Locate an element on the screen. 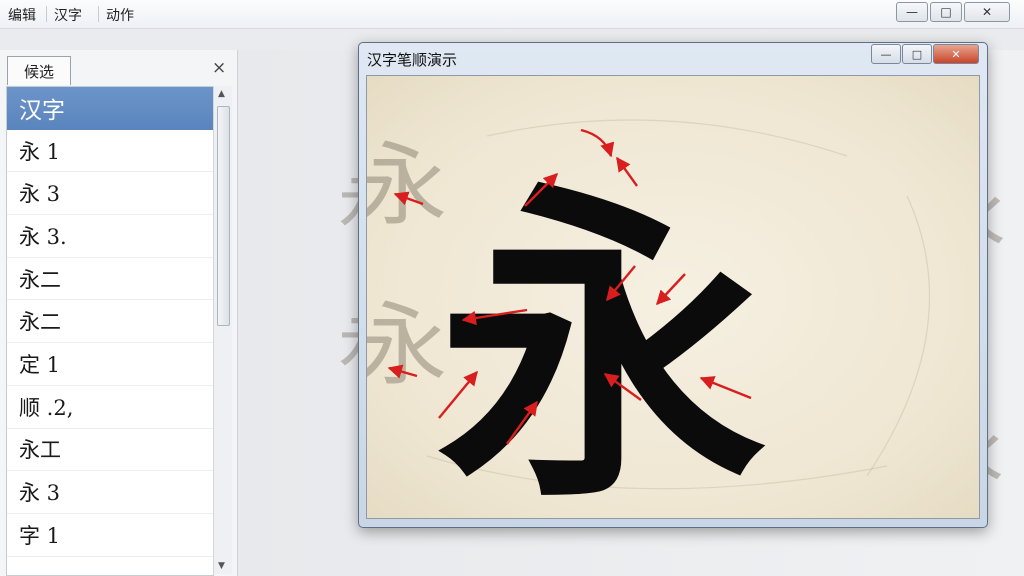  minimize-button: — is located at coordinates (912, 12).